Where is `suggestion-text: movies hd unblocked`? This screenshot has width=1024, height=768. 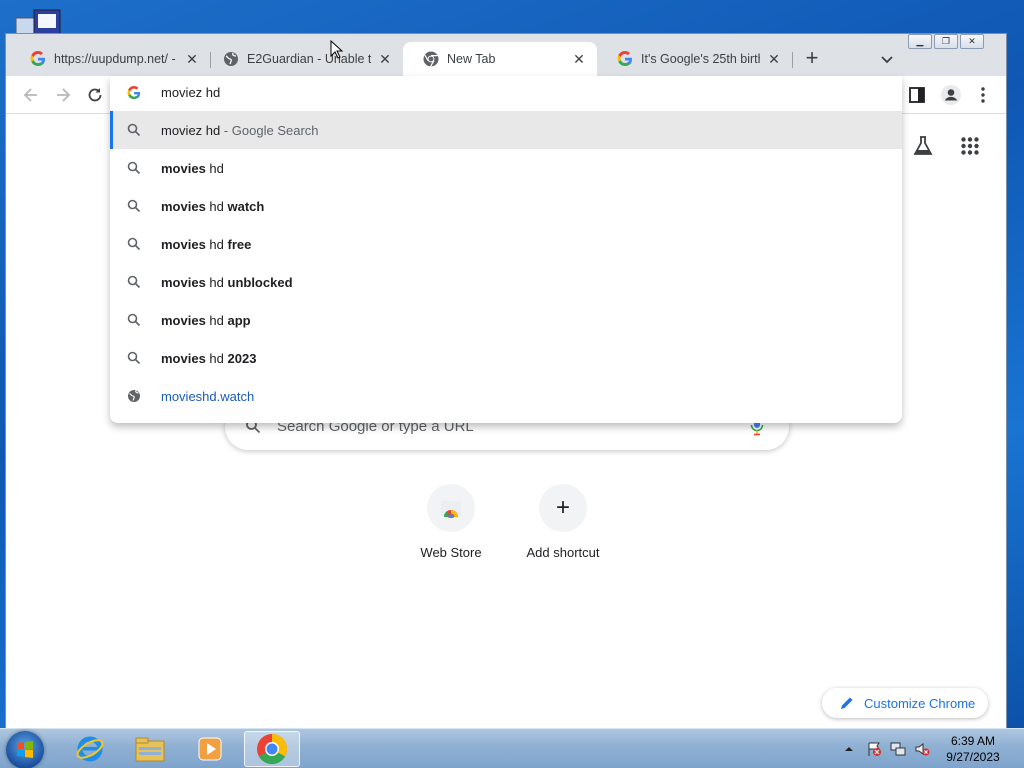 suggestion-text: movies hd unblocked is located at coordinates (227, 282).